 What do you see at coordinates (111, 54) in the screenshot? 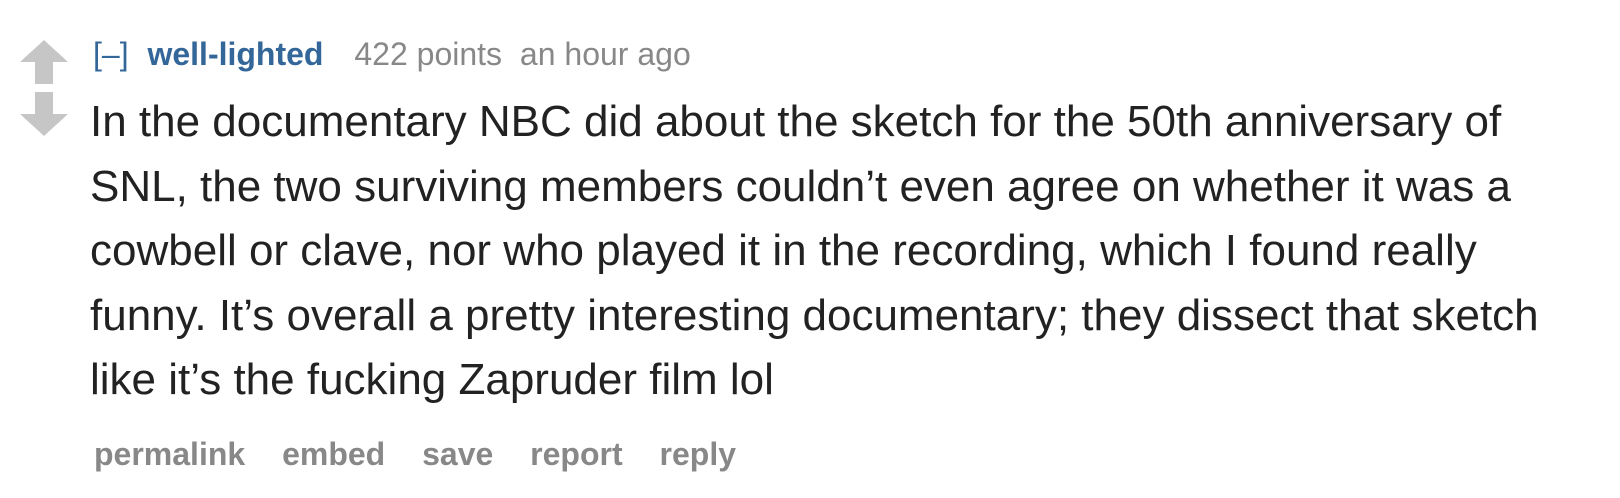
I see `collapse-toggle: [–]` at bounding box center [111, 54].